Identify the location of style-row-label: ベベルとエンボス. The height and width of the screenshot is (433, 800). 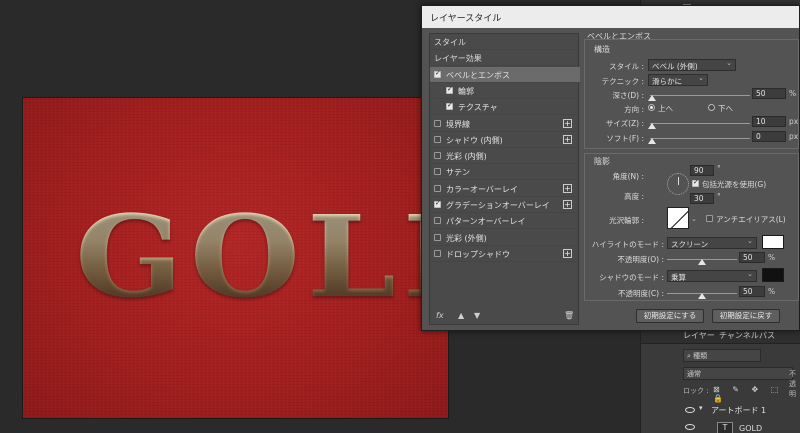
(478, 75).